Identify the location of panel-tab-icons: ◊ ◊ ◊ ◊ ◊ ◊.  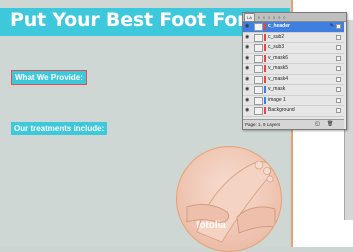
(272, 17).